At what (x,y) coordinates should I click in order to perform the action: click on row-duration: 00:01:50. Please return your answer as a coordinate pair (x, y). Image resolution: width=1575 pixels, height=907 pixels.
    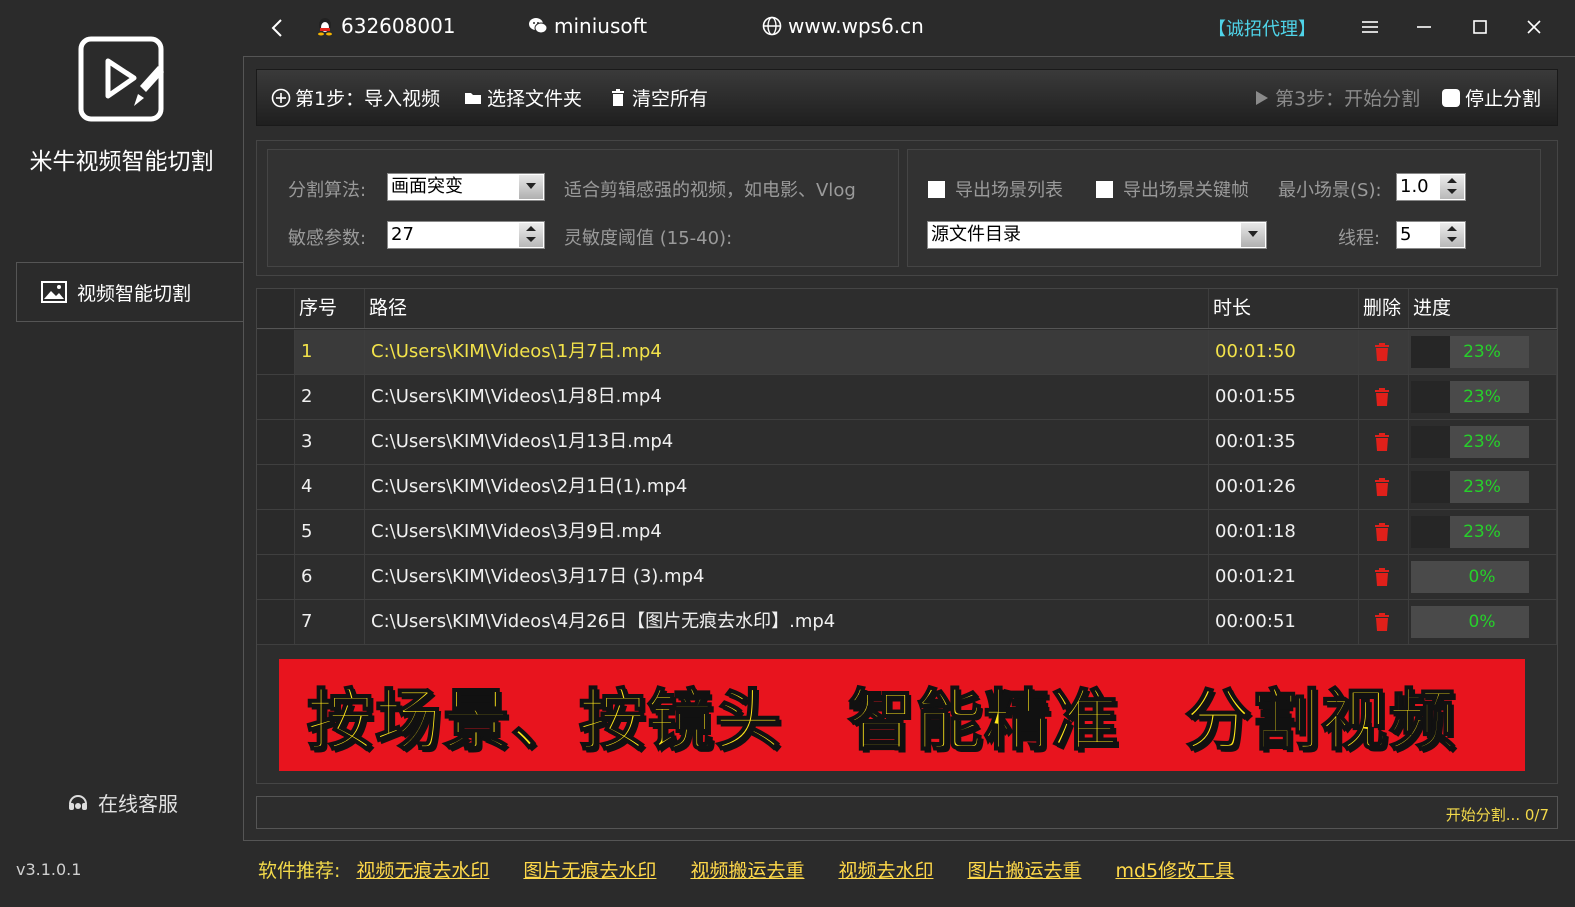
    Looking at the image, I should click on (1284, 352).